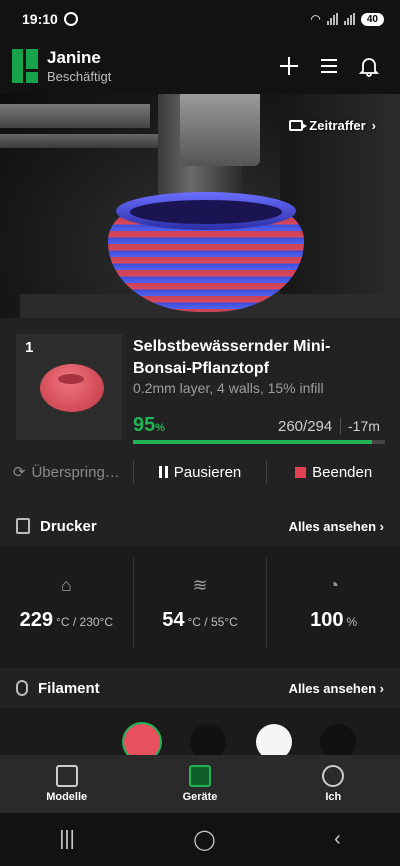  What do you see at coordinates (333, 472) in the screenshot?
I see `stop-button: Beenden` at bounding box center [333, 472].